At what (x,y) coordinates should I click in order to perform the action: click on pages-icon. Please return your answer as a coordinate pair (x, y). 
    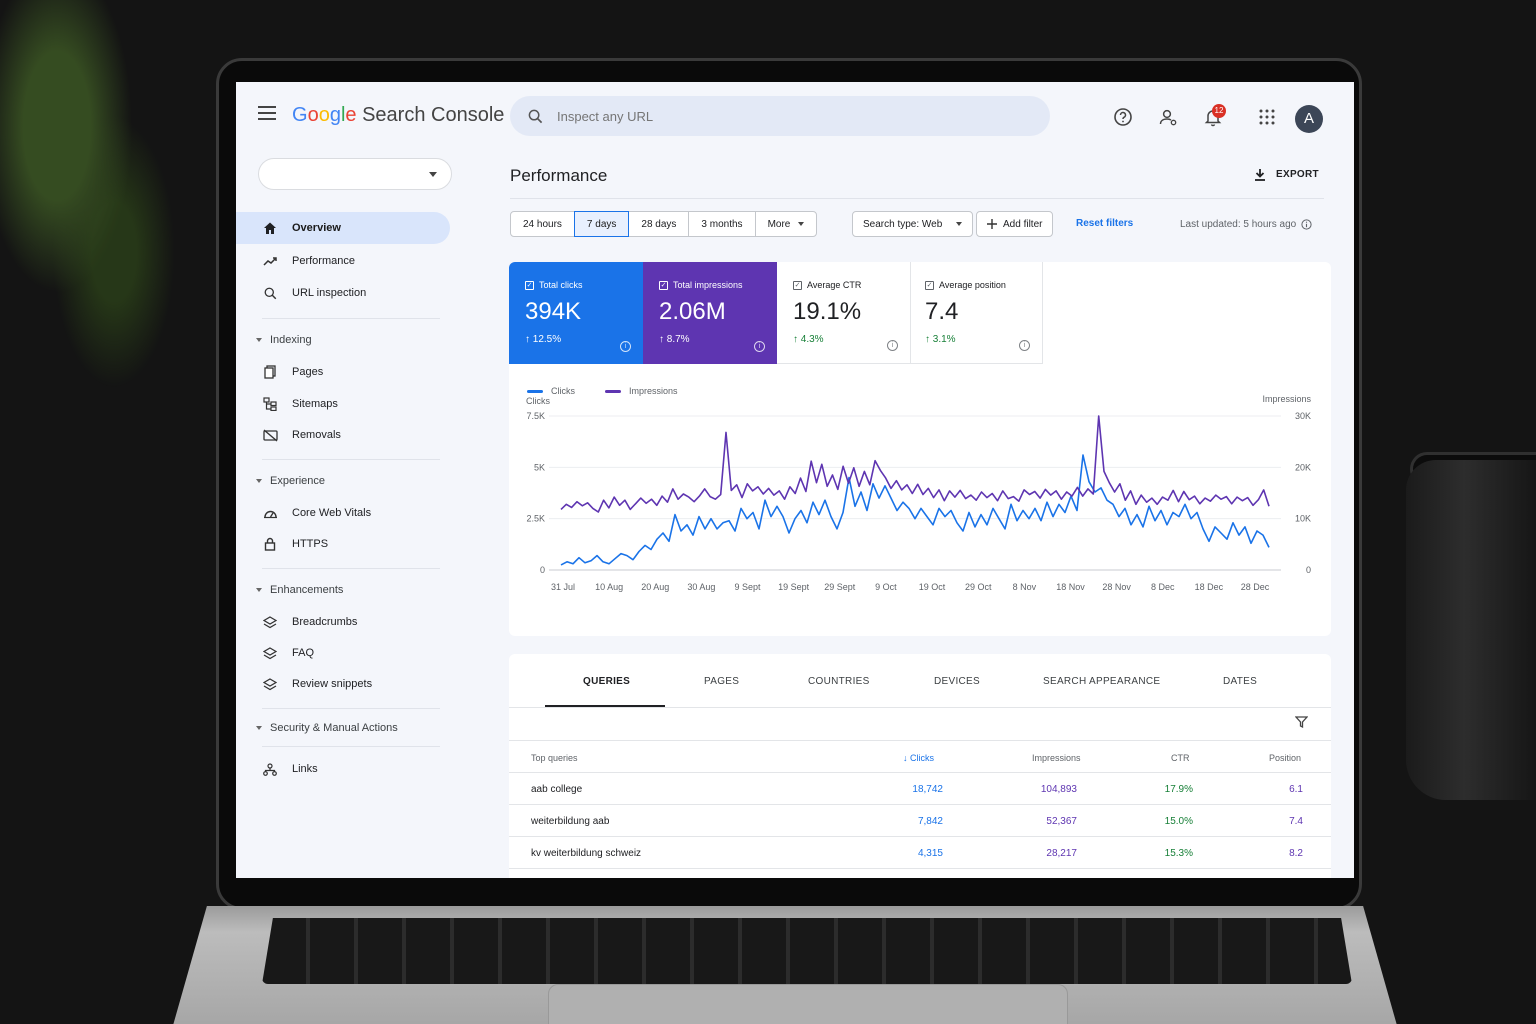
    Looking at the image, I should click on (270, 372).